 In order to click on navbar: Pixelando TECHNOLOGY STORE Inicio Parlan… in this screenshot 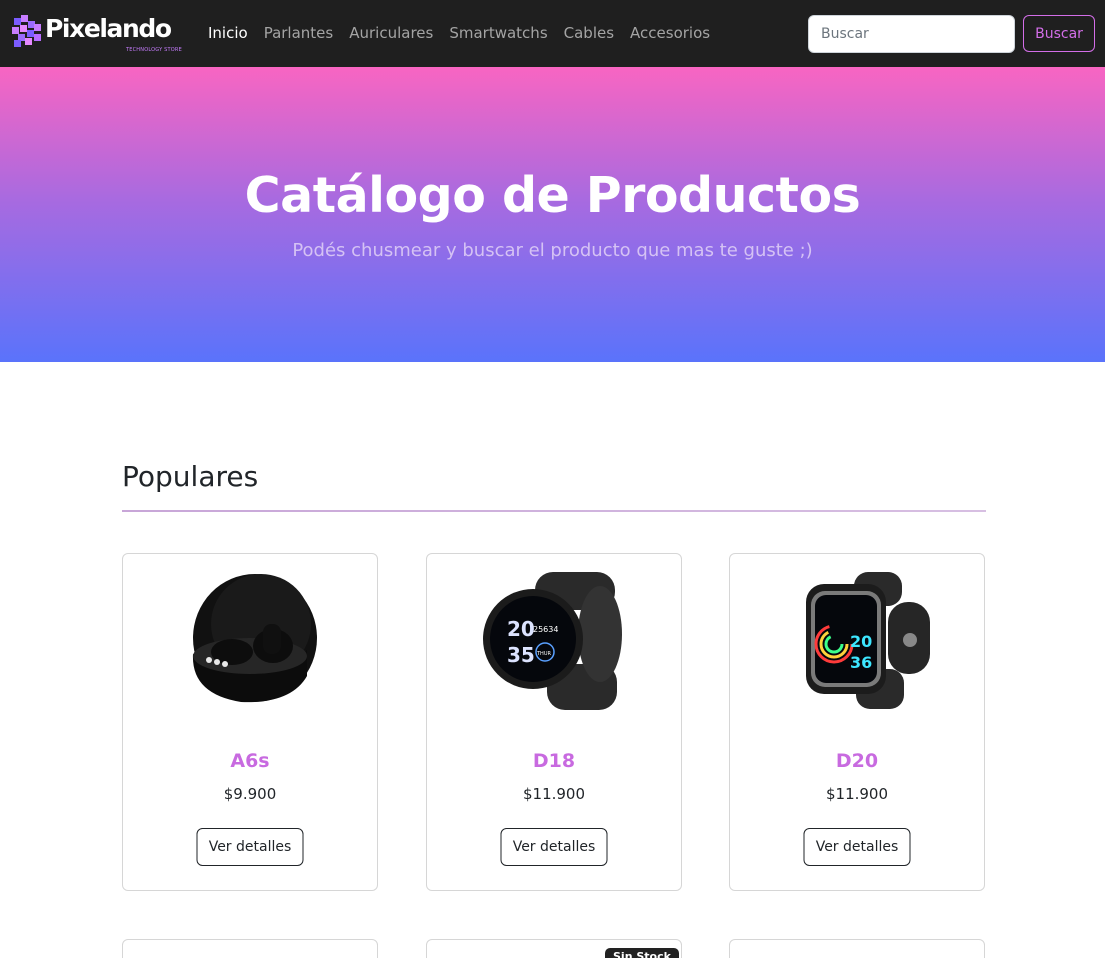, I will do `click(552, 33)`.